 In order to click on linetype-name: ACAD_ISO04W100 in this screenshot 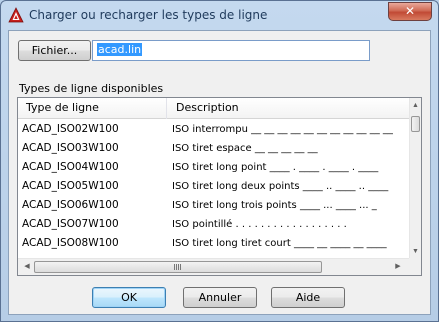, I will do `click(70, 167)`.